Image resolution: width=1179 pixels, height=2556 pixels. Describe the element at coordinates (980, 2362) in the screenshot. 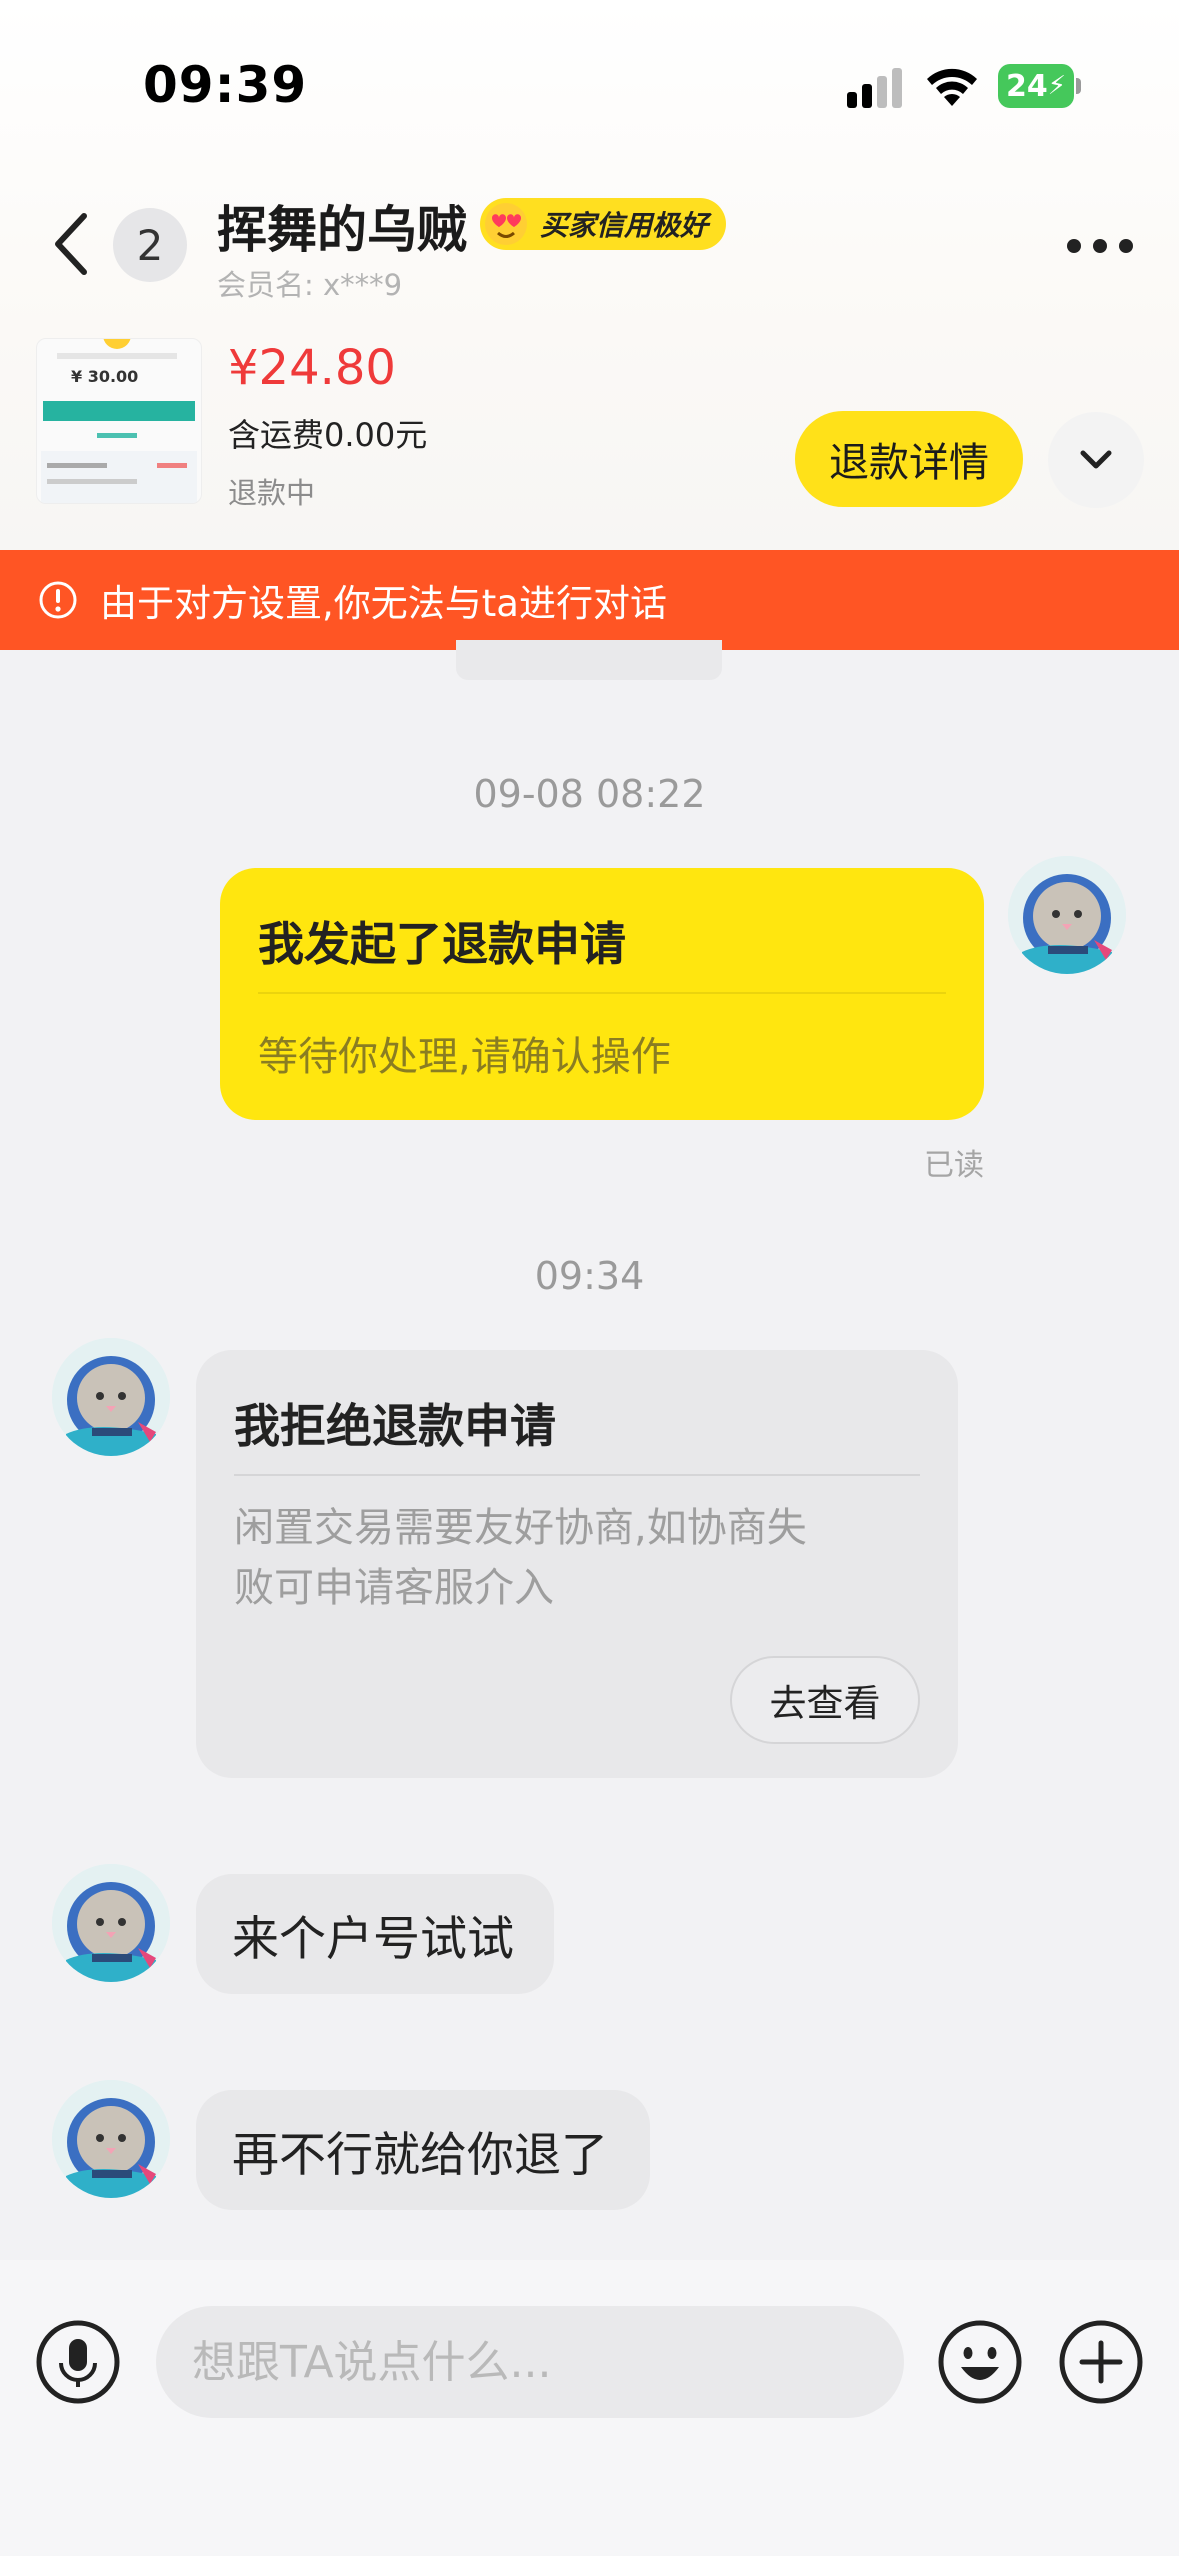

I see `emoji-icon` at that location.